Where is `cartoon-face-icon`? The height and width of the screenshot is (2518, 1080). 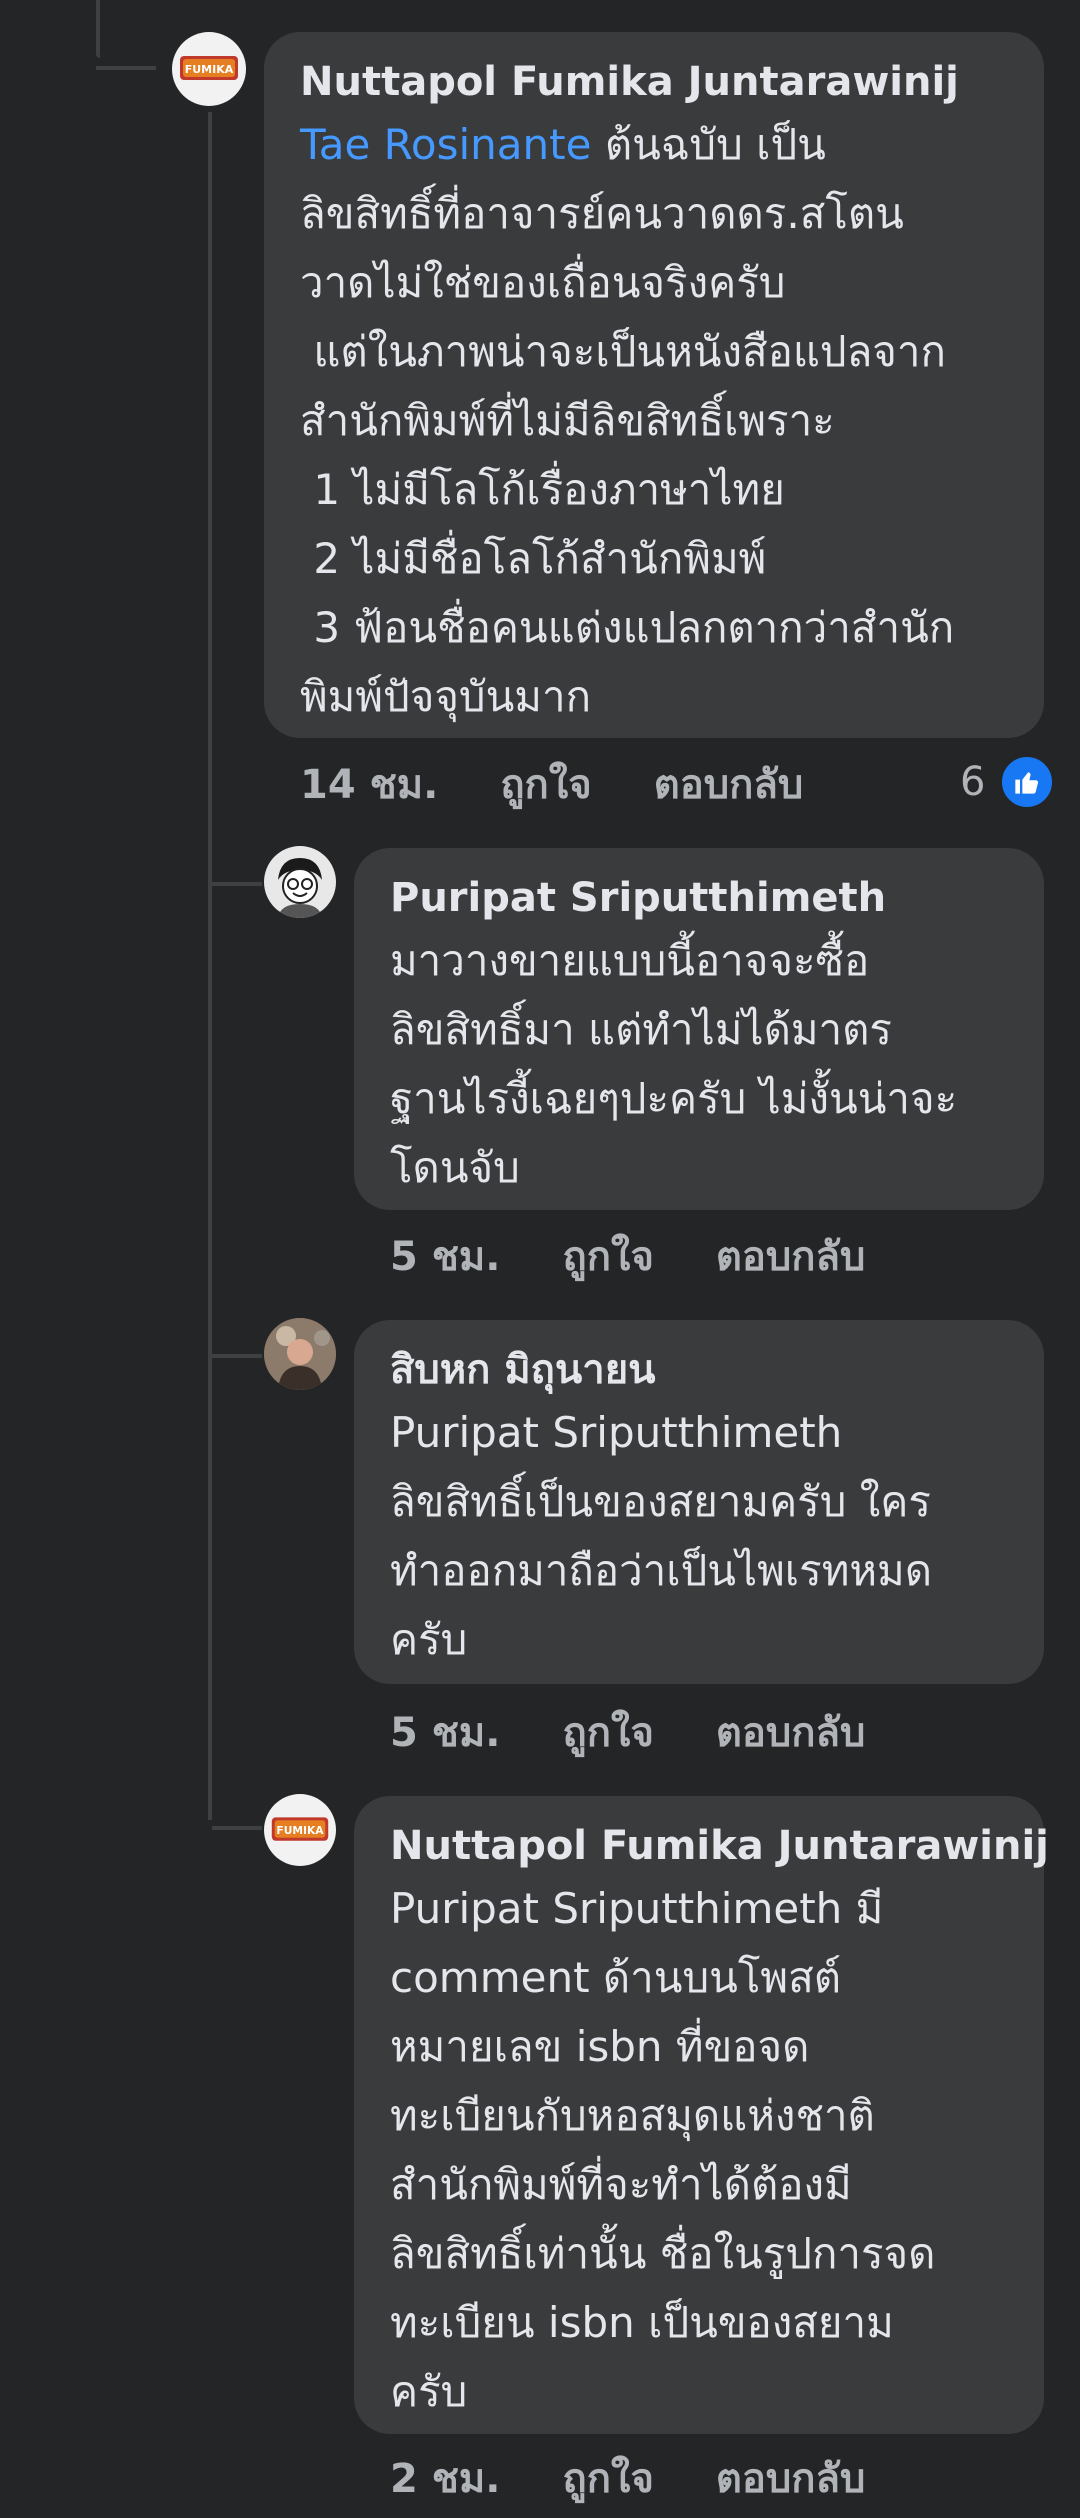
cartoon-face-icon is located at coordinates (300, 888).